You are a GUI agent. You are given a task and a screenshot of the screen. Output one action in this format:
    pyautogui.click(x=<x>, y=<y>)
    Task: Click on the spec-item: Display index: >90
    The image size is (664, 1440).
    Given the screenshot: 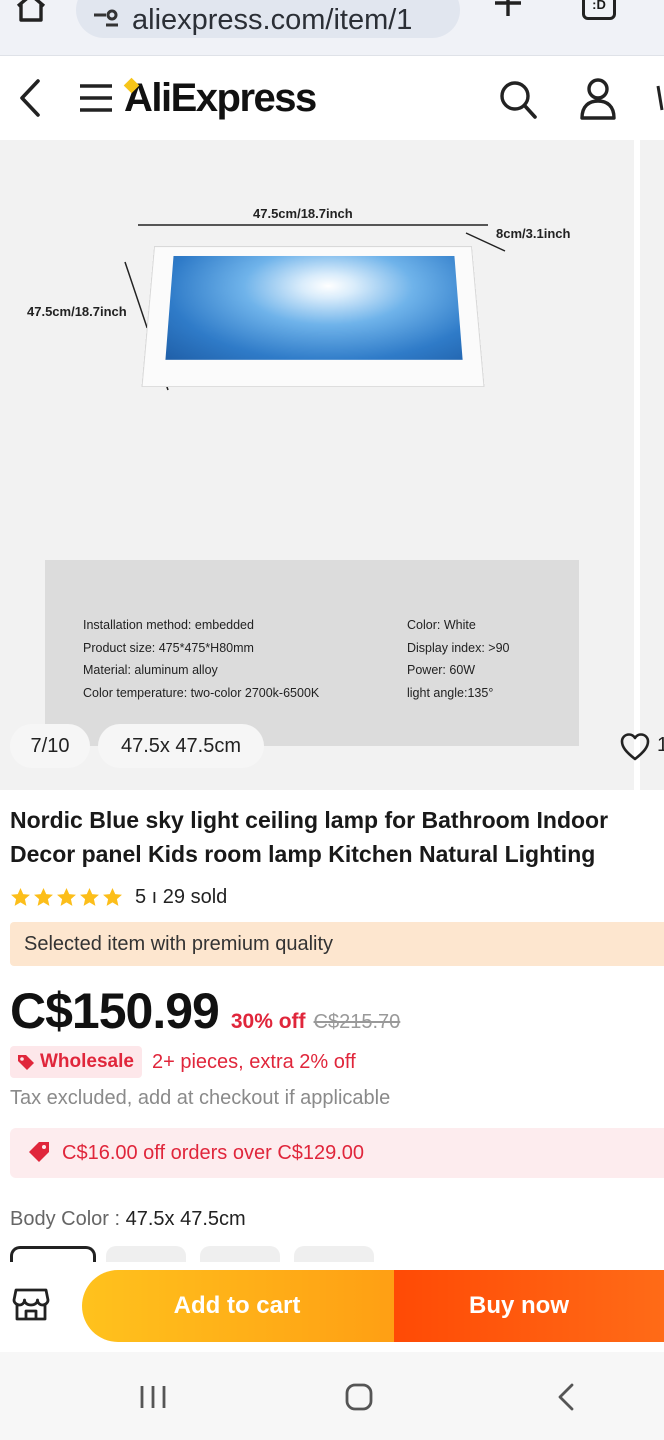 What is the action you would take?
    pyautogui.click(x=458, y=647)
    